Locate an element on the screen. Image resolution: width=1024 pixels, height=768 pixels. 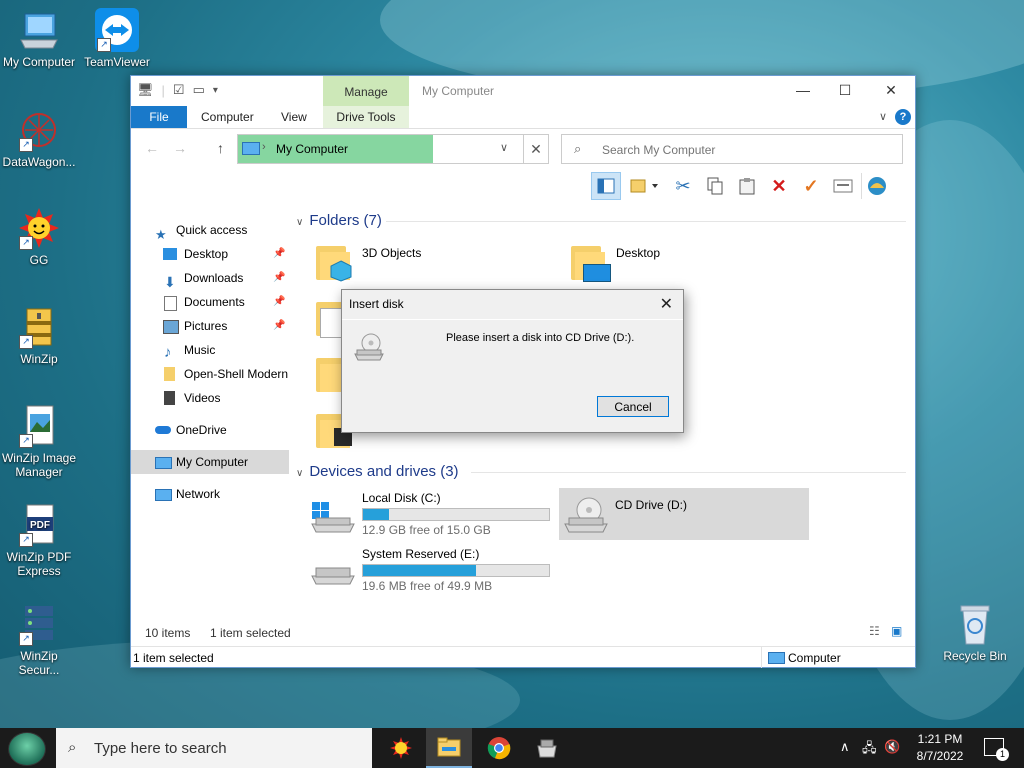
package-icon is located at coordinates (547, 748).